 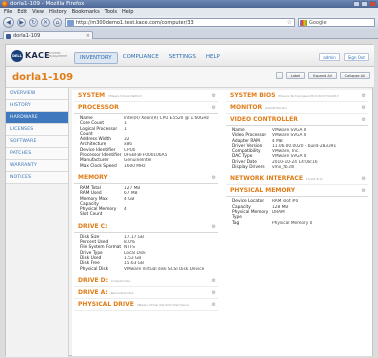 What do you see at coordinates (125, 129) in the screenshot?
I see `row-value: 1` at bounding box center [125, 129].